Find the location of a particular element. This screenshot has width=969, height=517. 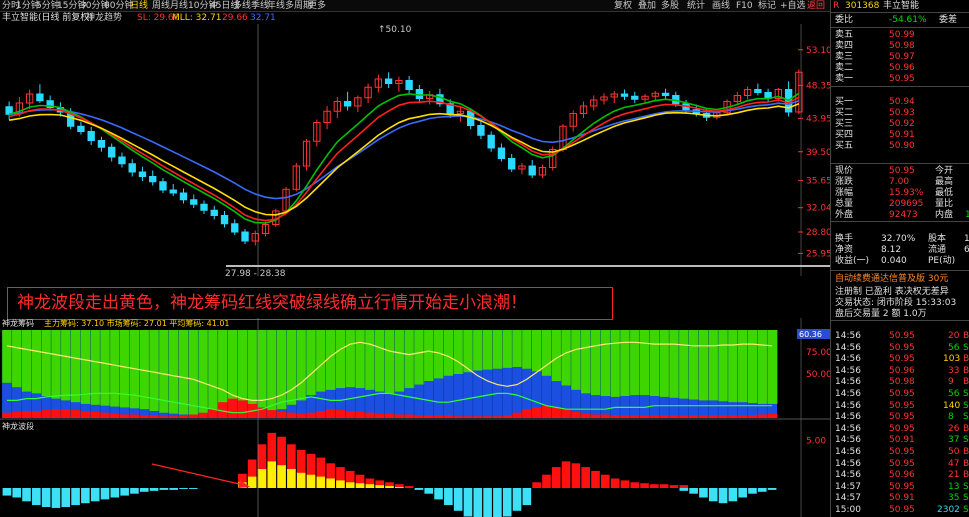

indicator-name: 神龙趋势 is located at coordinates (104, 18).